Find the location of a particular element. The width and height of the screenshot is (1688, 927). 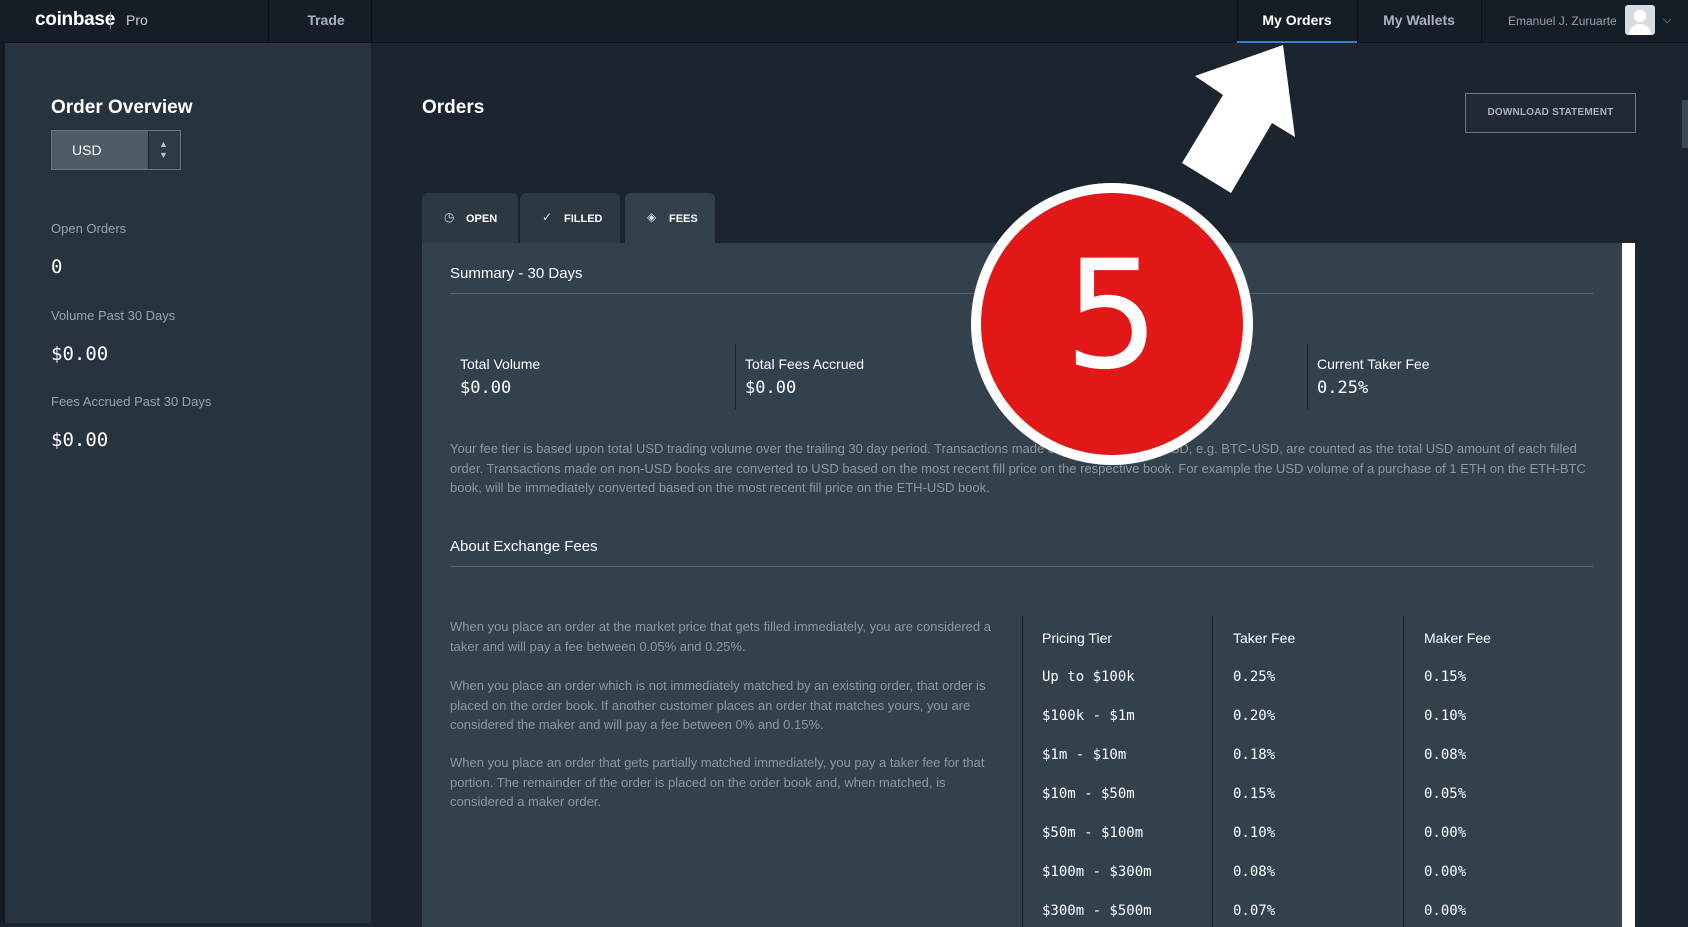

chevron-up-icon: ▲ is located at coordinates (163, 144).